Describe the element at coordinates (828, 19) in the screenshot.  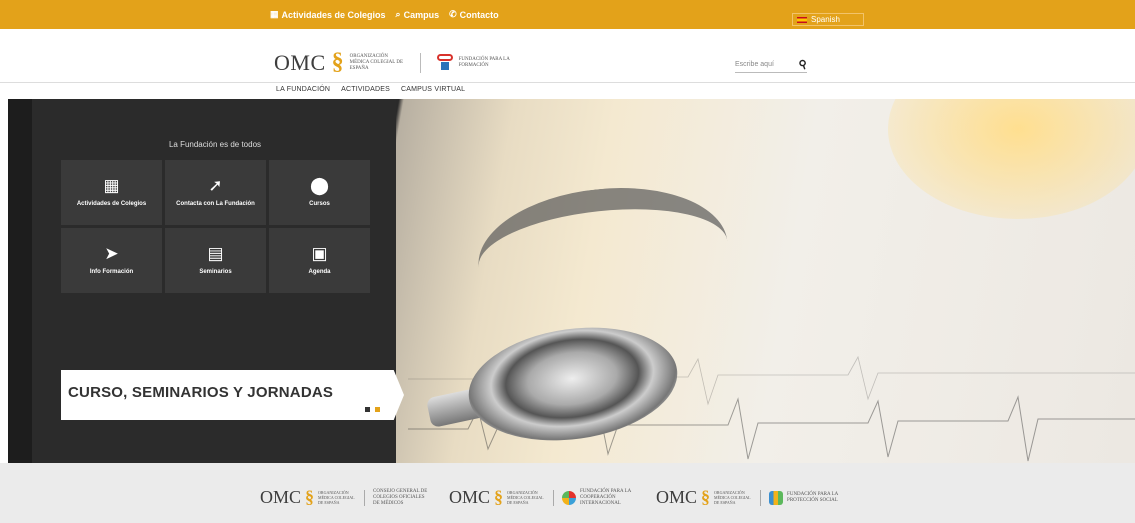
I see `language-selector: Spanish` at that location.